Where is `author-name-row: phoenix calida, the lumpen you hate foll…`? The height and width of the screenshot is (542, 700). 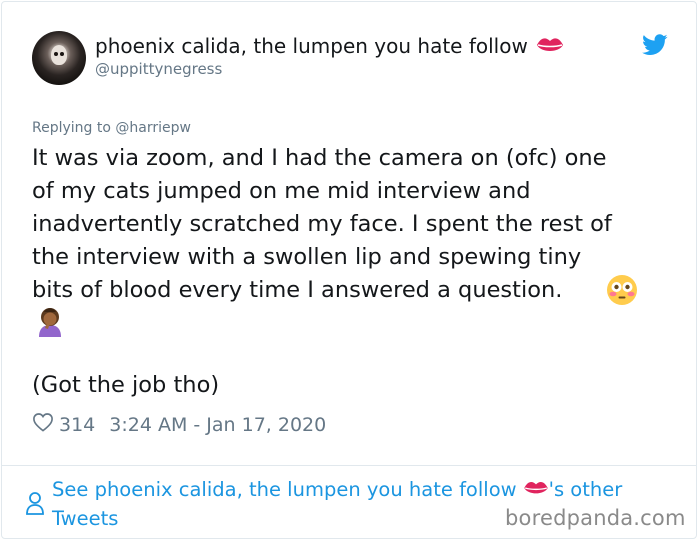 author-name-row: phoenix calida, the lumpen you hate foll… is located at coordinates (329, 47).